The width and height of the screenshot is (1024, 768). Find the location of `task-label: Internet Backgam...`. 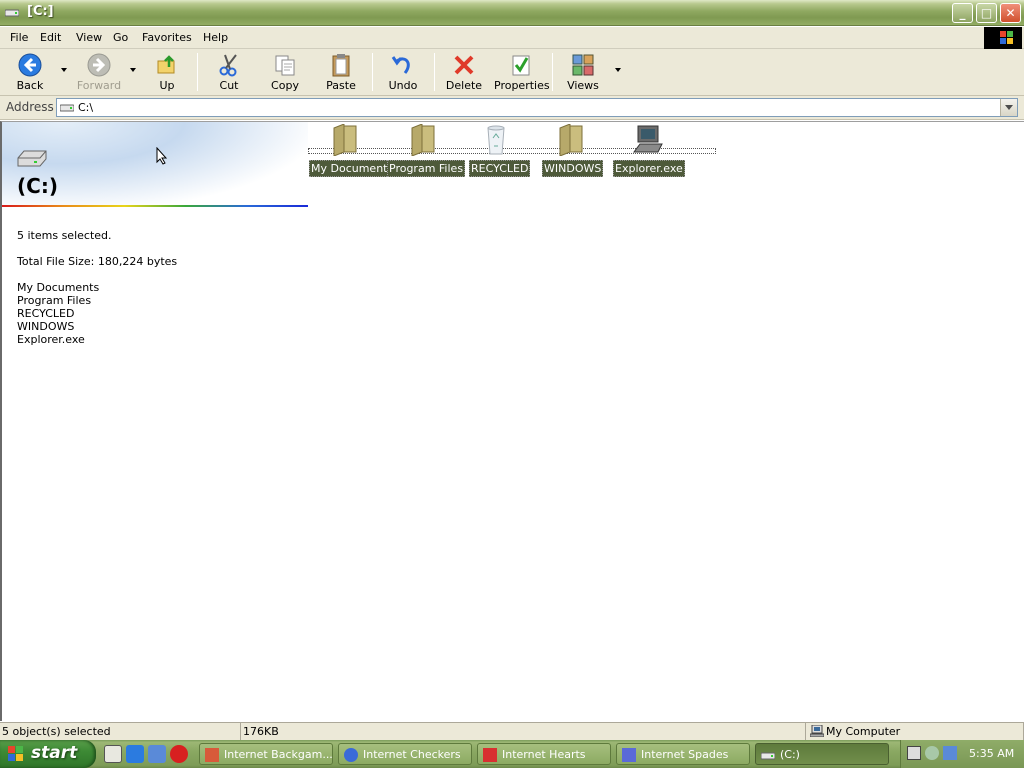

task-label: Internet Backgam... is located at coordinates (278, 754).